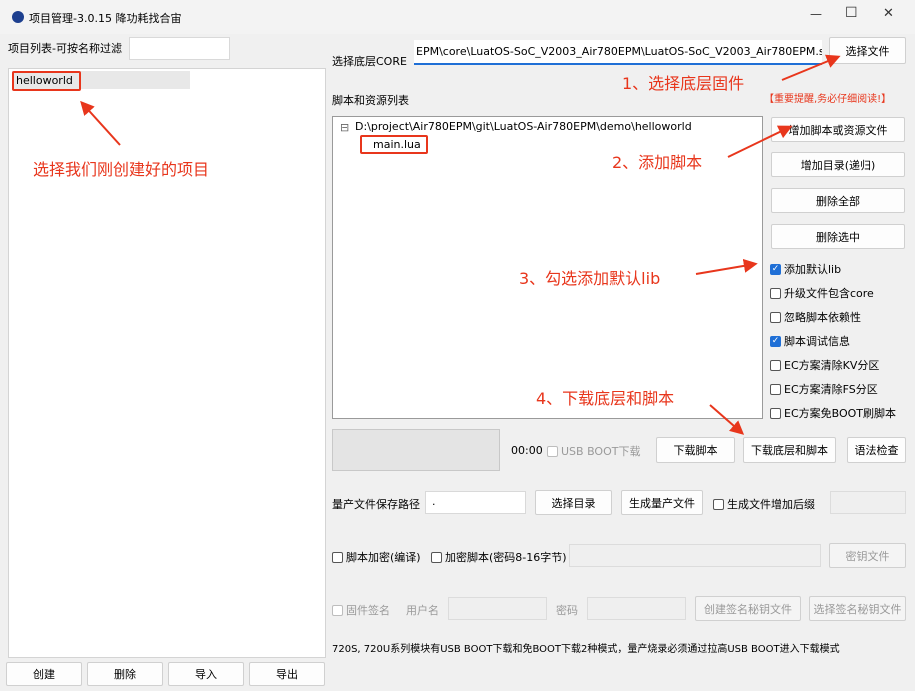 This screenshot has width=915, height=691. Describe the element at coordinates (748, 608) in the screenshot. I see `create-sign-key-button: 创建签名秘钥文件` at that location.